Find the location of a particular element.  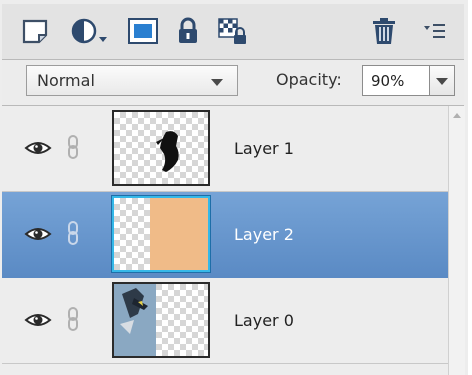

lock-all-icon is located at coordinates (188, 31).